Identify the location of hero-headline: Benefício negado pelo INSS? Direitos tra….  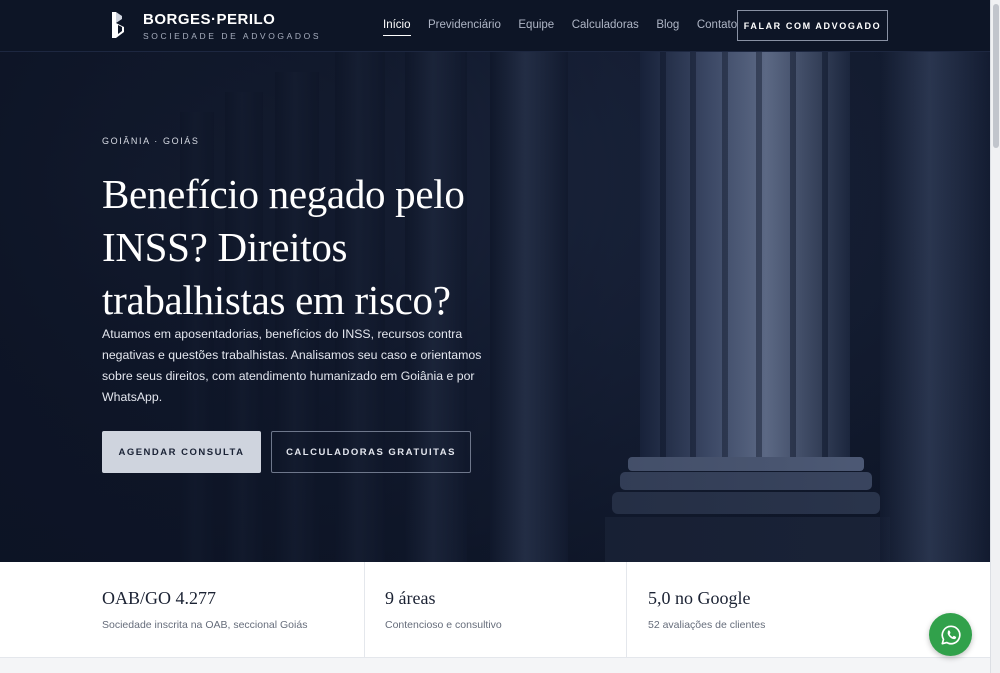
(283, 247).